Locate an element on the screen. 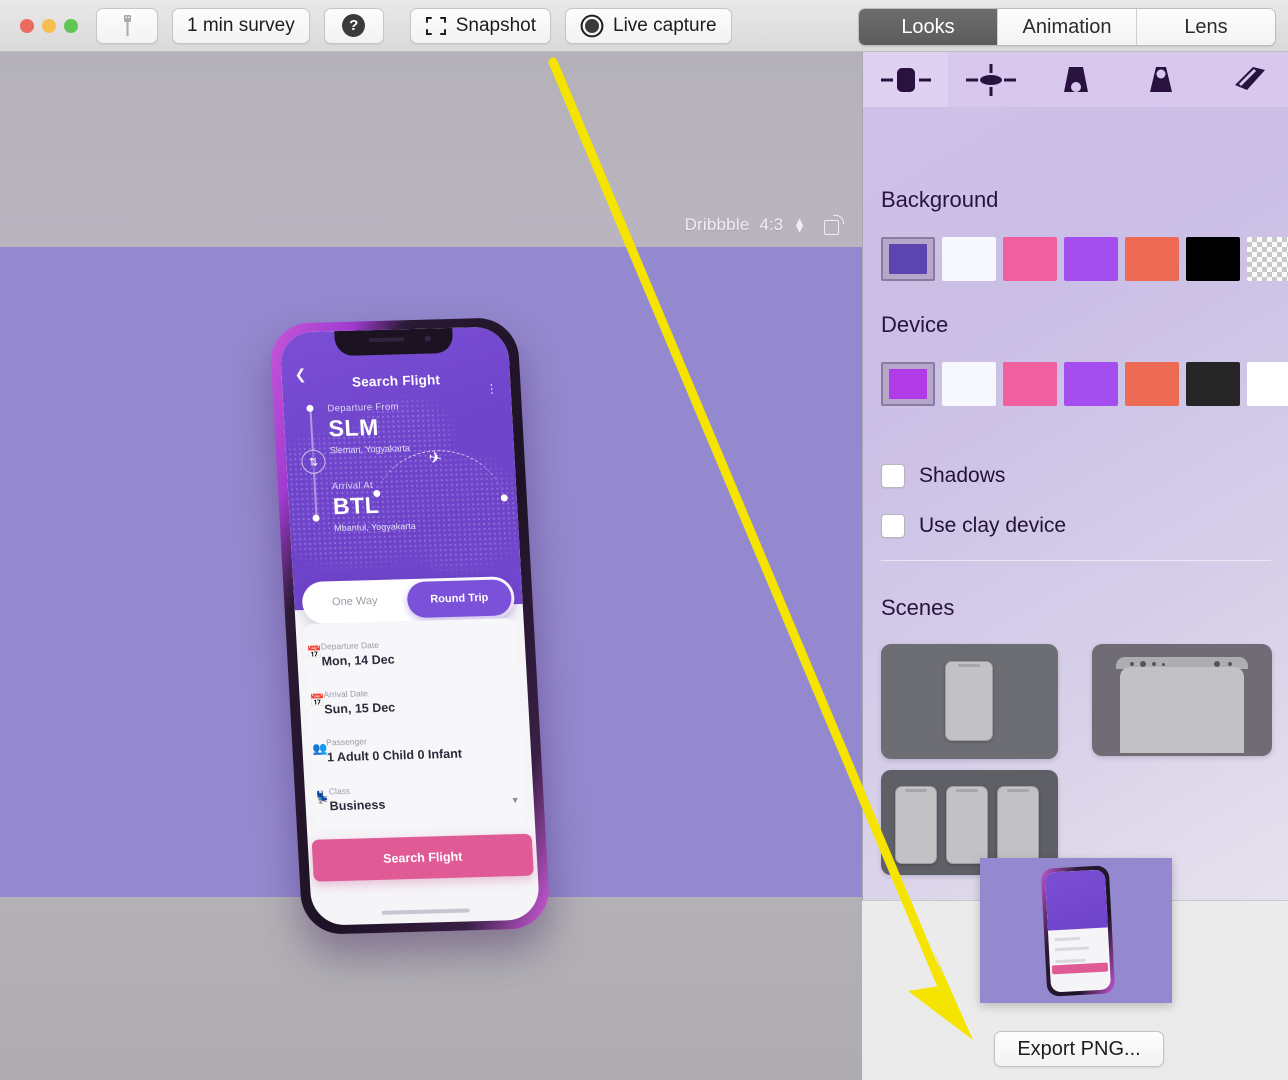 This screenshot has height=1080, width=1288. background-swatch-pink is located at coordinates (1030, 259).